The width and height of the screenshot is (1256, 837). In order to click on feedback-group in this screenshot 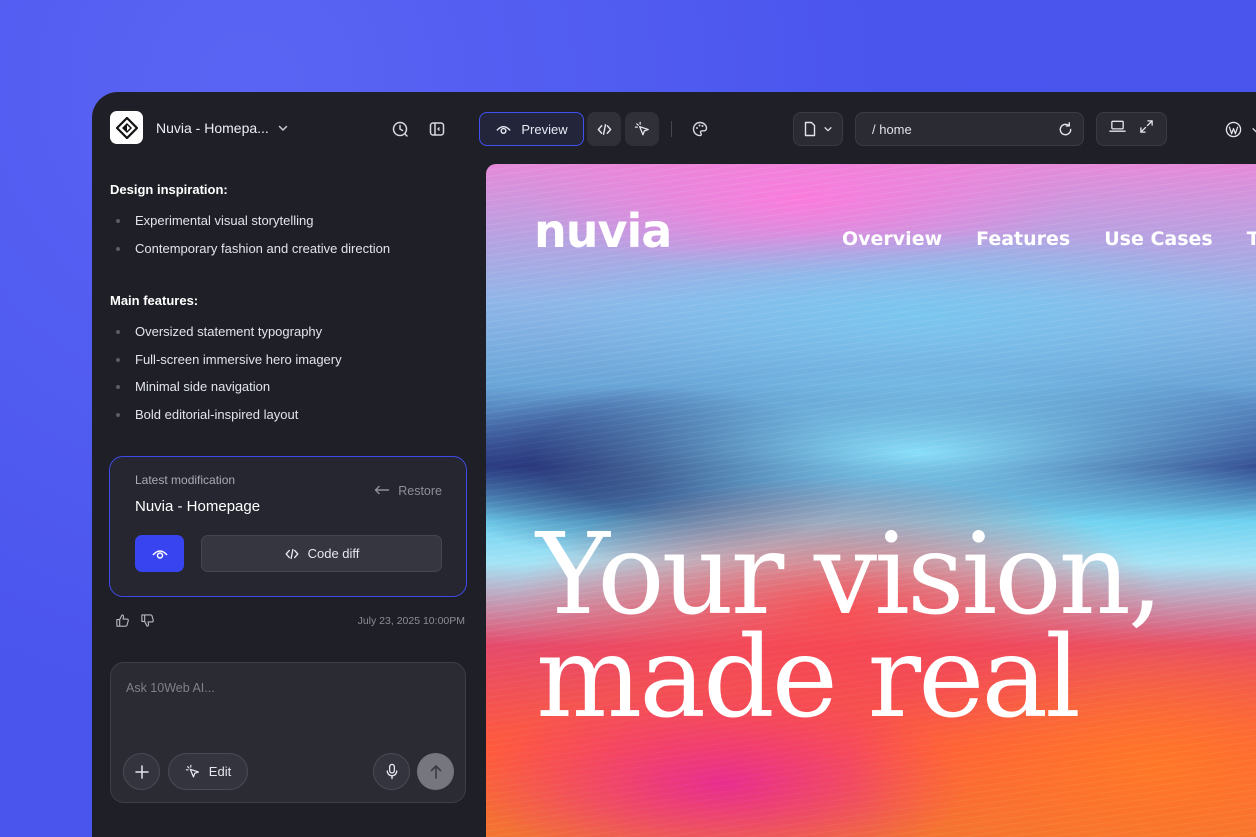, I will do `click(135, 623)`.